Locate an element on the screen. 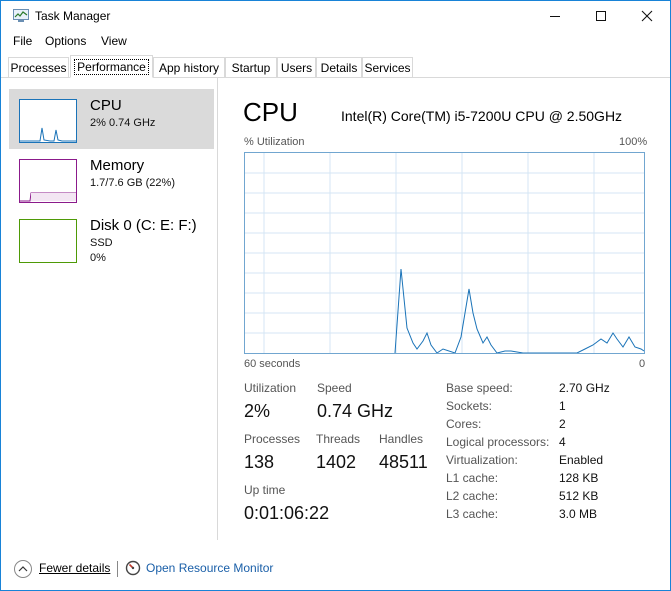  close-button is located at coordinates (647, 16).